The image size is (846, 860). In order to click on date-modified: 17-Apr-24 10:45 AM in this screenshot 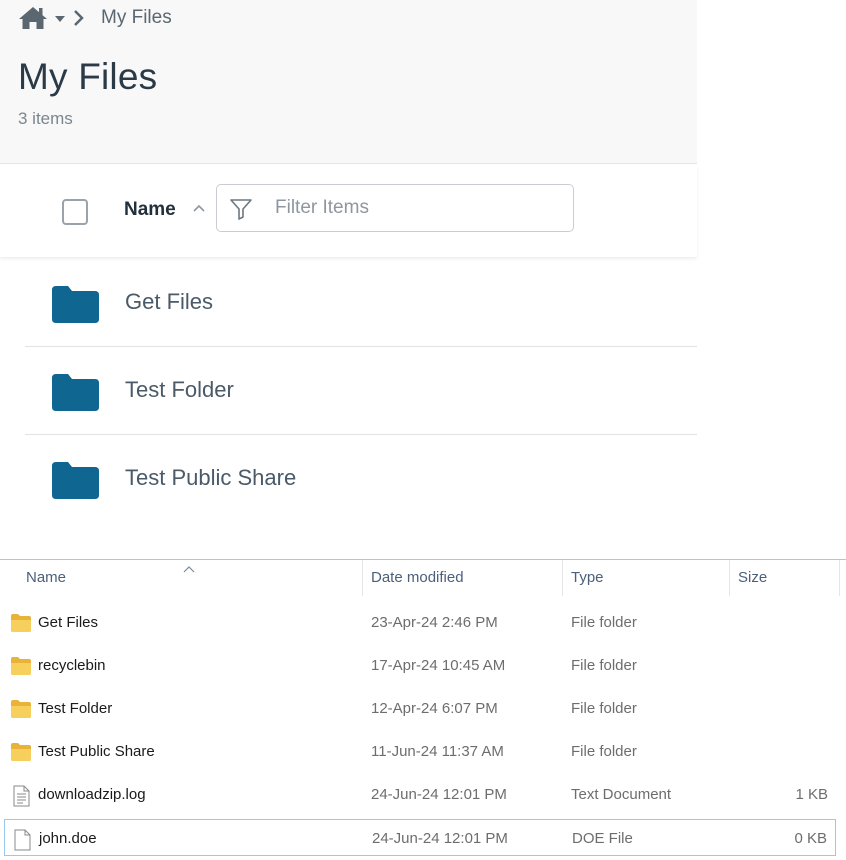, I will do `click(438, 665)`.